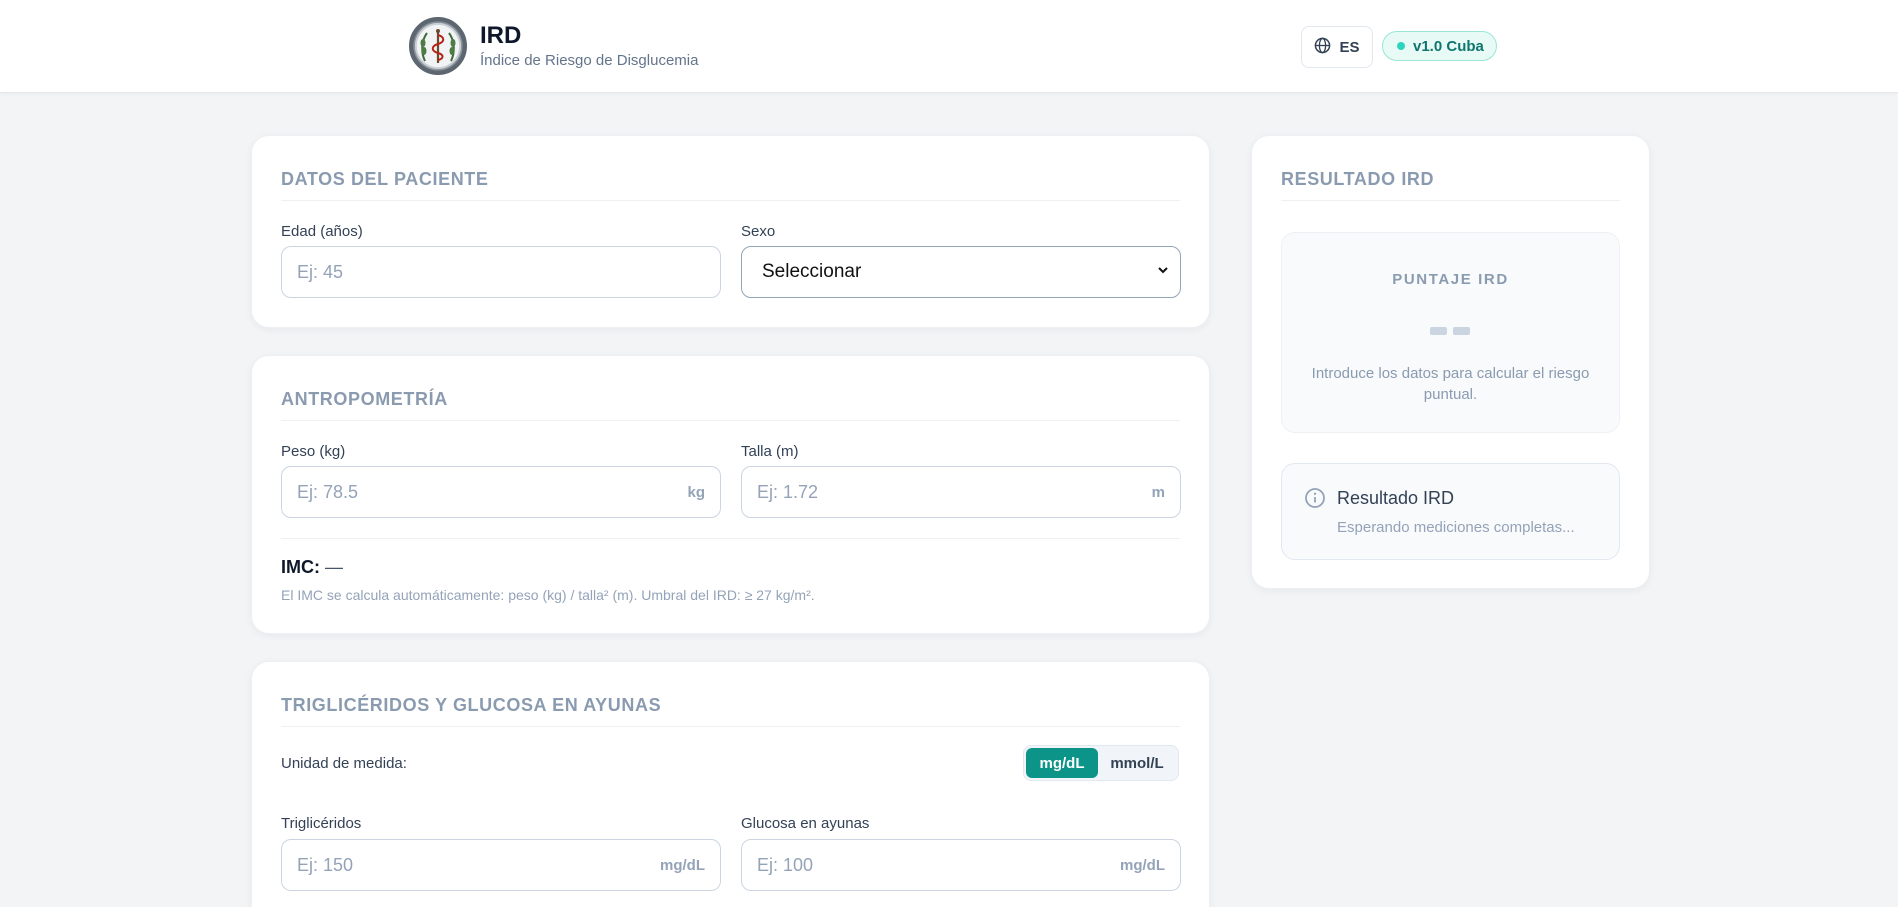  Describe the element at coordinates (488, 492) in the screenshot. I see `weight-input` at that location.